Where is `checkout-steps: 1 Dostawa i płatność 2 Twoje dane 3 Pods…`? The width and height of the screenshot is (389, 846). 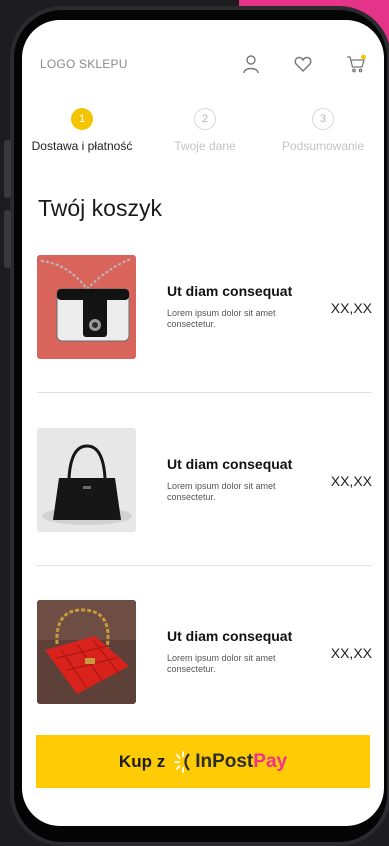
checkout-steps: 1 Dostawa i płatność 2 Twoje dane 3 Pods… is located at coordinates (203, 138).